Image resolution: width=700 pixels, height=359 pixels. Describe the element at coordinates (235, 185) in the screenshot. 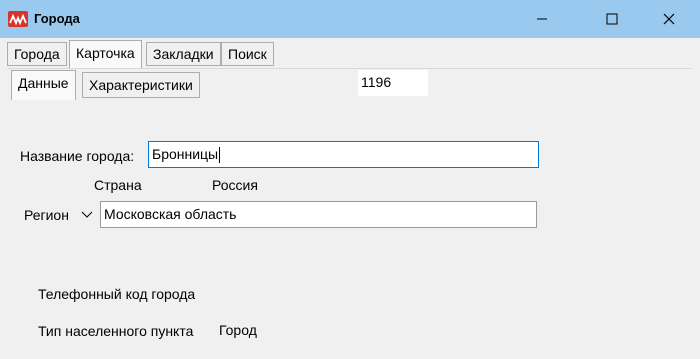

I see `country-value: Россия` at that location.